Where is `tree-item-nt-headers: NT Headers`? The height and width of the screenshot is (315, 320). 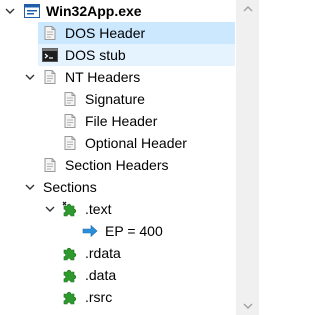
tree-item-nt-headers: NT Headers is located at coordinates (117, 77).